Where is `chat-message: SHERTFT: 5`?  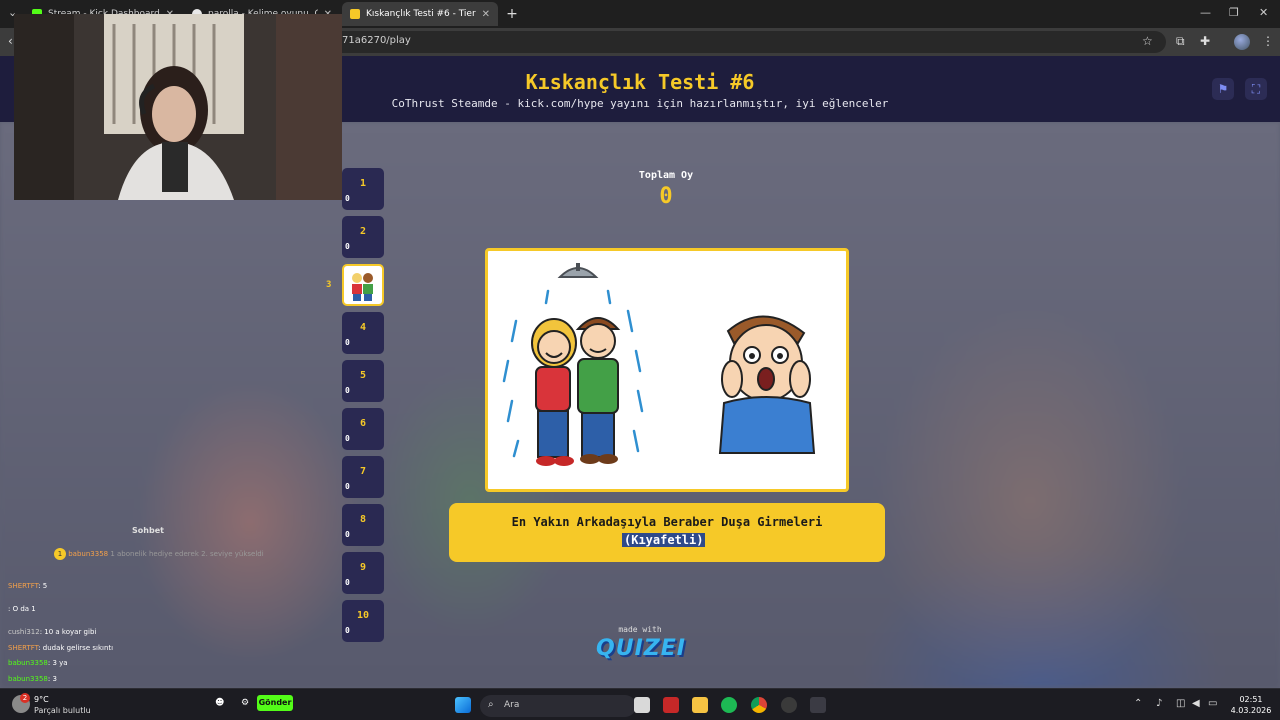
chat-message: SHERTFT: 5 is located at coordinates (28, 586).